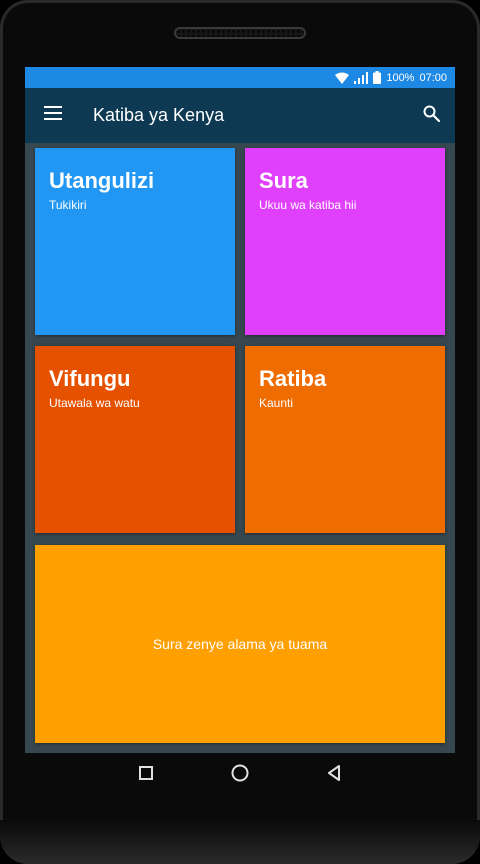 The width and height of the screenshot is (480, 864). Describe the element at coordinates (308, 205) in the screenshot. I see `tile-subtitle: Ukuu wa katiba hii` at that location.